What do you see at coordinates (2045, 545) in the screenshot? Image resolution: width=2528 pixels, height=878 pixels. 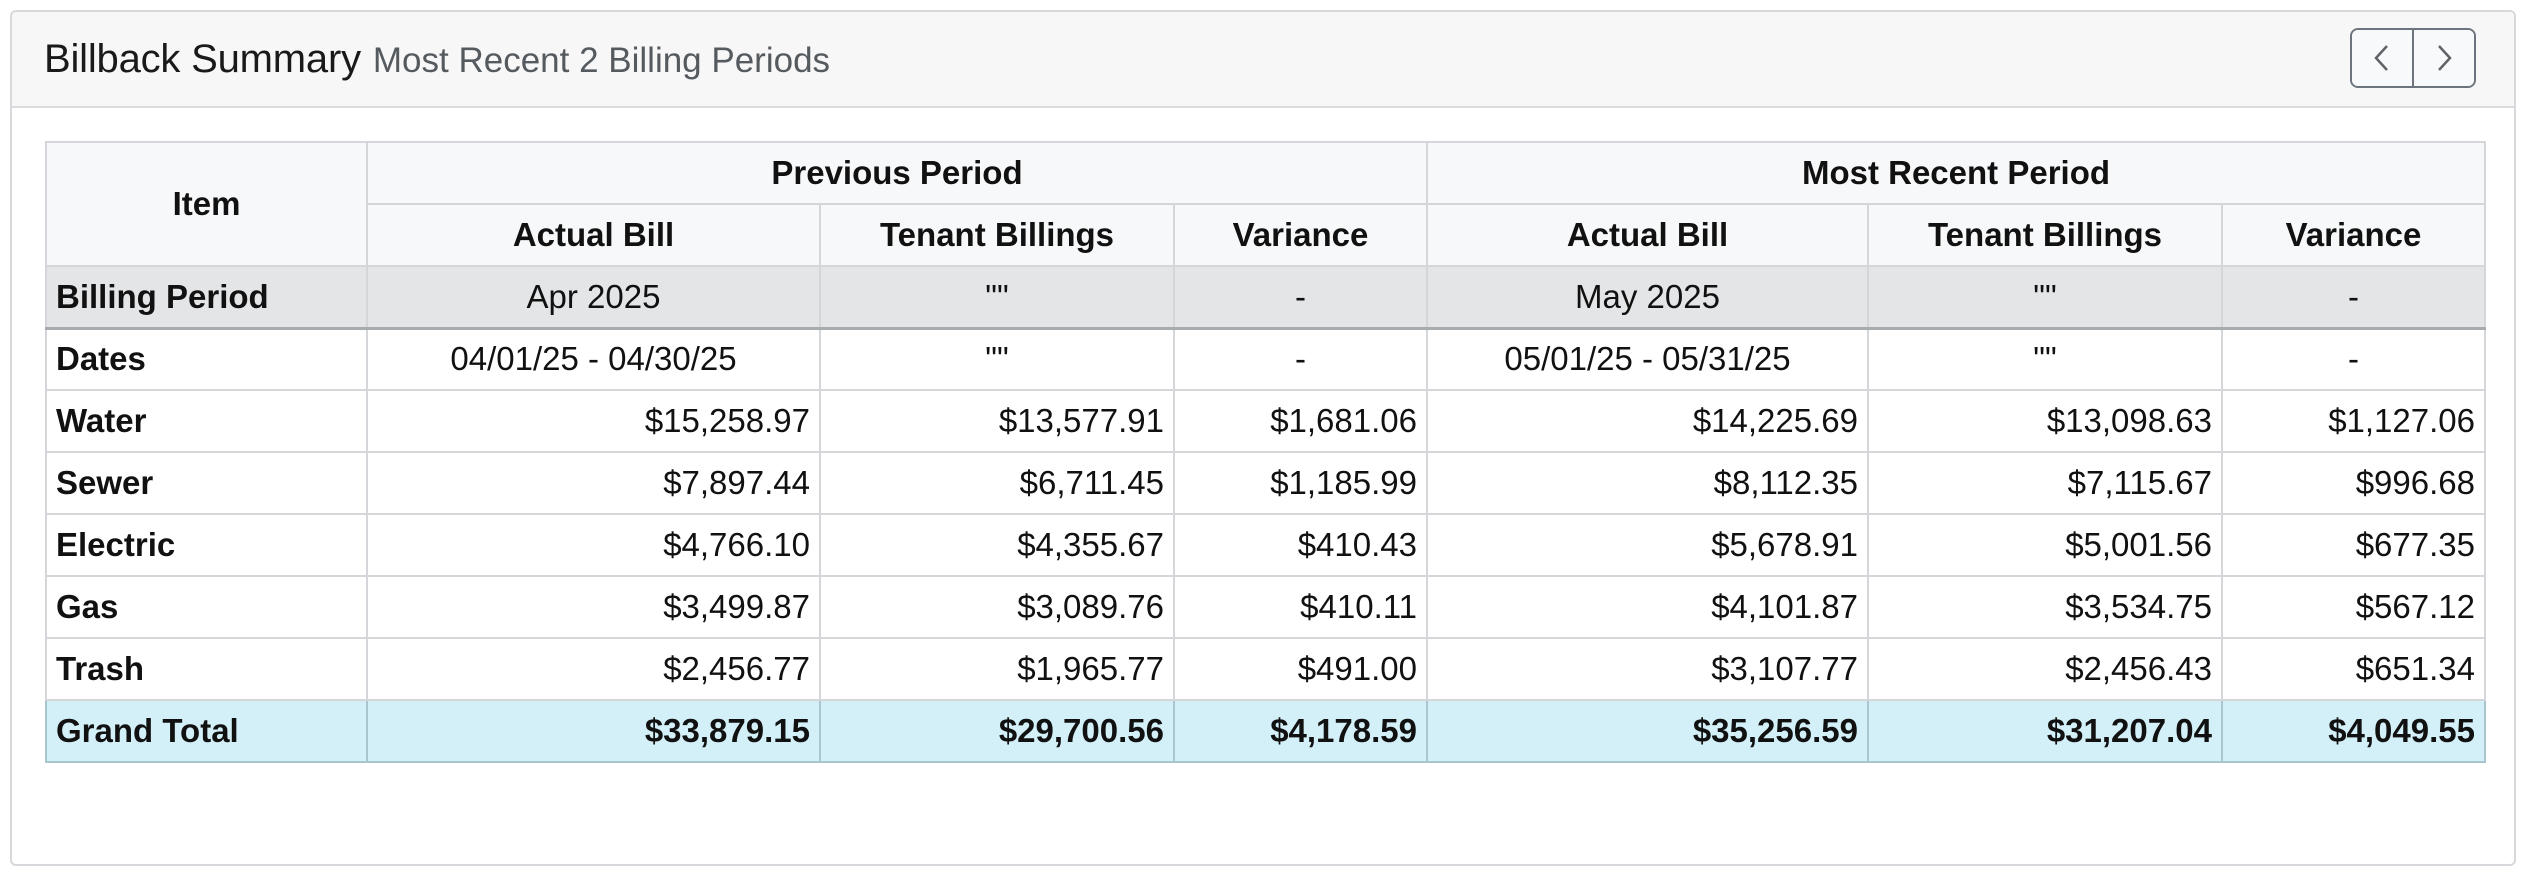 I see `table-cell: $5,001.56` at bounding box center [2045, 545].